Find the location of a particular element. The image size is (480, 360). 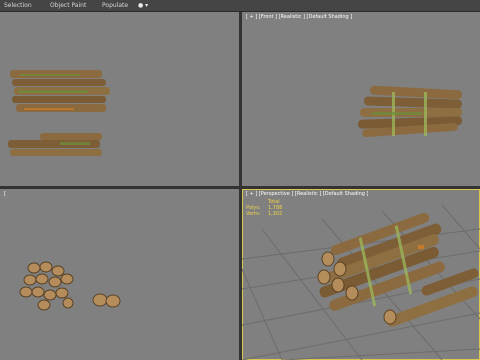

menu-selection: Selection is located at coordinates (18, 5).